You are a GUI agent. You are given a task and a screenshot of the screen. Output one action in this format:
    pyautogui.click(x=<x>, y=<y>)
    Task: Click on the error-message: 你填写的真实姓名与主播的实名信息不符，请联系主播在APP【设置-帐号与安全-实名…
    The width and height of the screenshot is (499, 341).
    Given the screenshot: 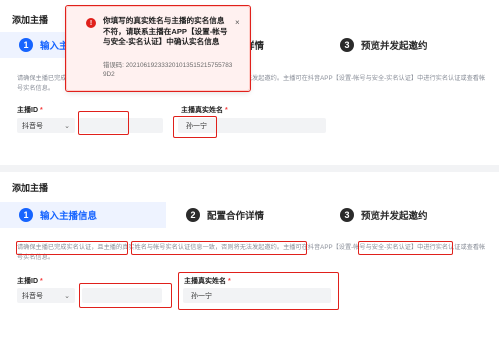 What is the action you would take?
    pyautogui.click(x=165, y=31)
    